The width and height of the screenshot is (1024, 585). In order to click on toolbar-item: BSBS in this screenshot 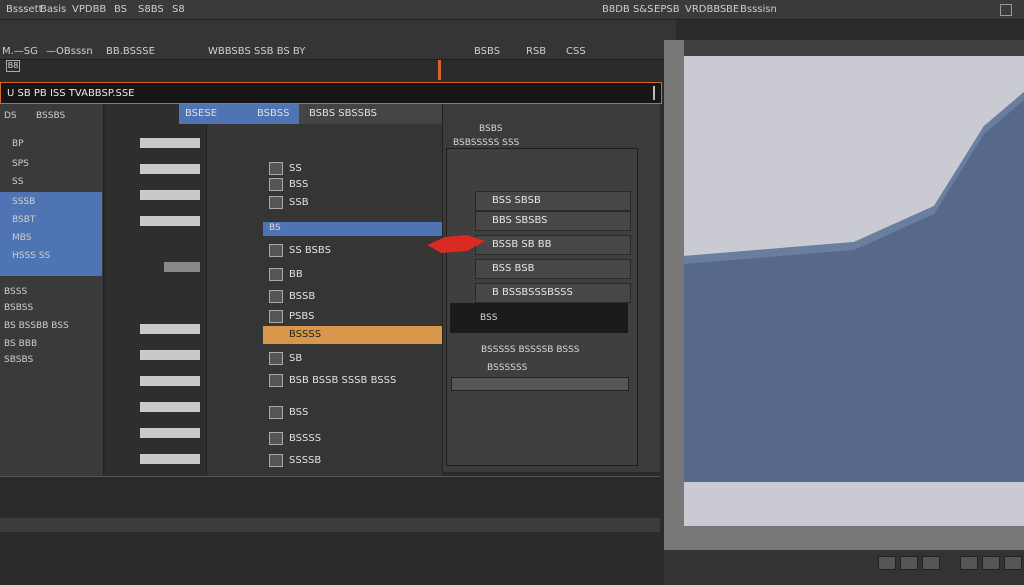, I will do `click(487, 51)`.